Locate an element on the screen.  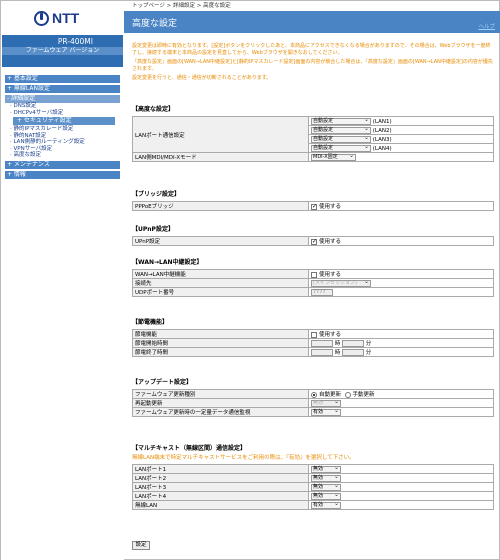
relay-option: 使用する is located at coordinates (330, 275).